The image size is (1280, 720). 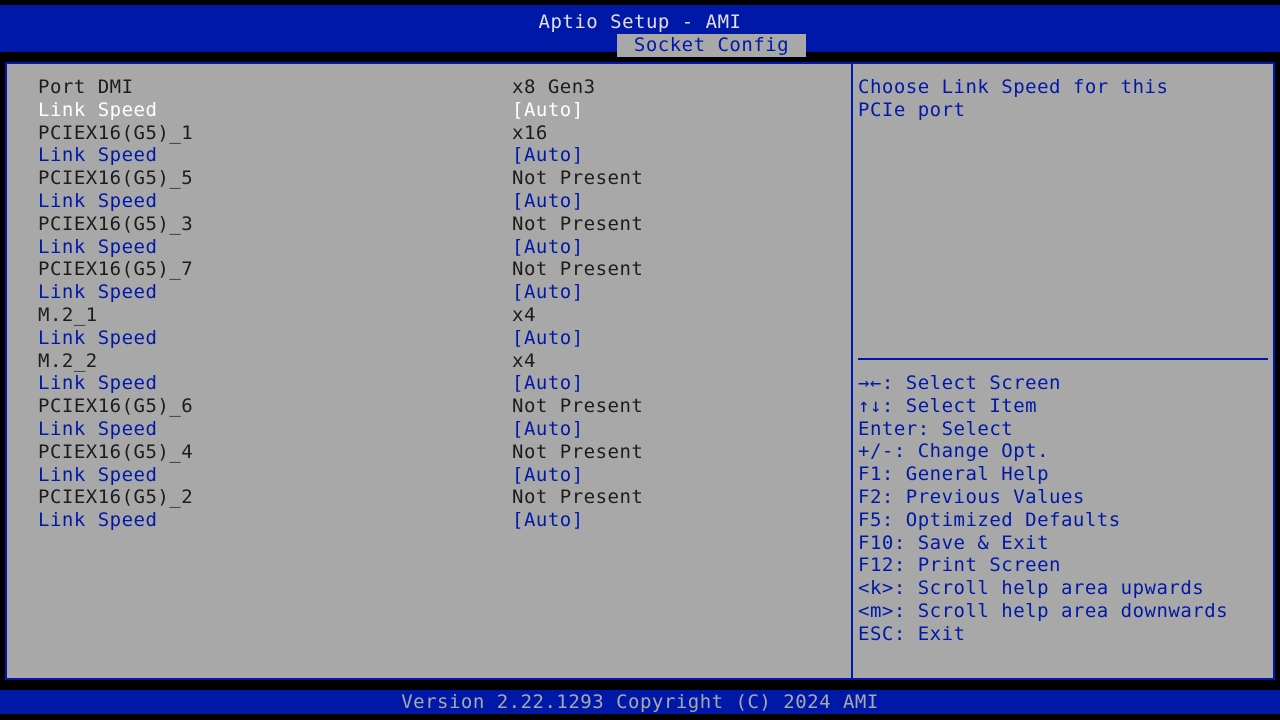 What do you see at coordinates (116, 497) in the screenshot?
I see `info-label: PCIEX16(G5)_2` at bounding box center [116, 497].